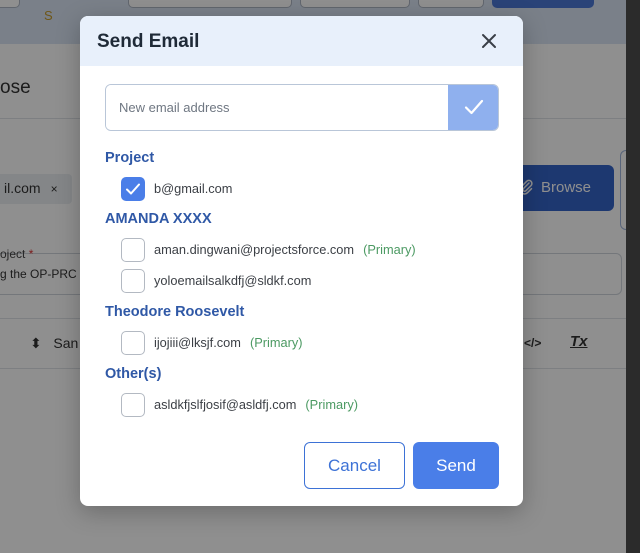  I want to click on new-email-input, so click(277, 107).